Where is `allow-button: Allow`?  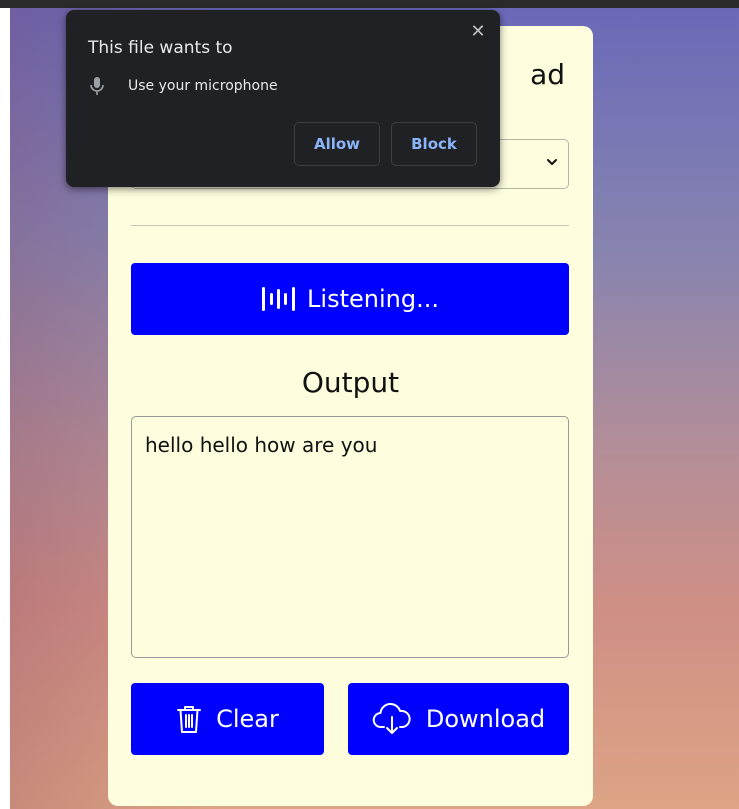
allow-button: Allow is located at coordinates (337, 144).